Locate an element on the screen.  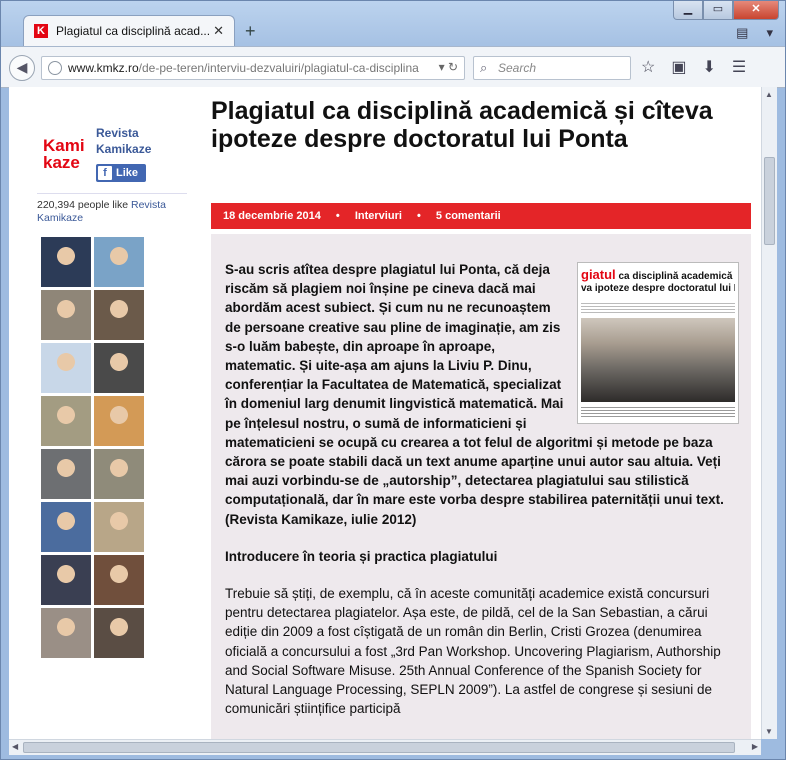
scroll-down-icon: ▼ is located at coordinates (769, 731).